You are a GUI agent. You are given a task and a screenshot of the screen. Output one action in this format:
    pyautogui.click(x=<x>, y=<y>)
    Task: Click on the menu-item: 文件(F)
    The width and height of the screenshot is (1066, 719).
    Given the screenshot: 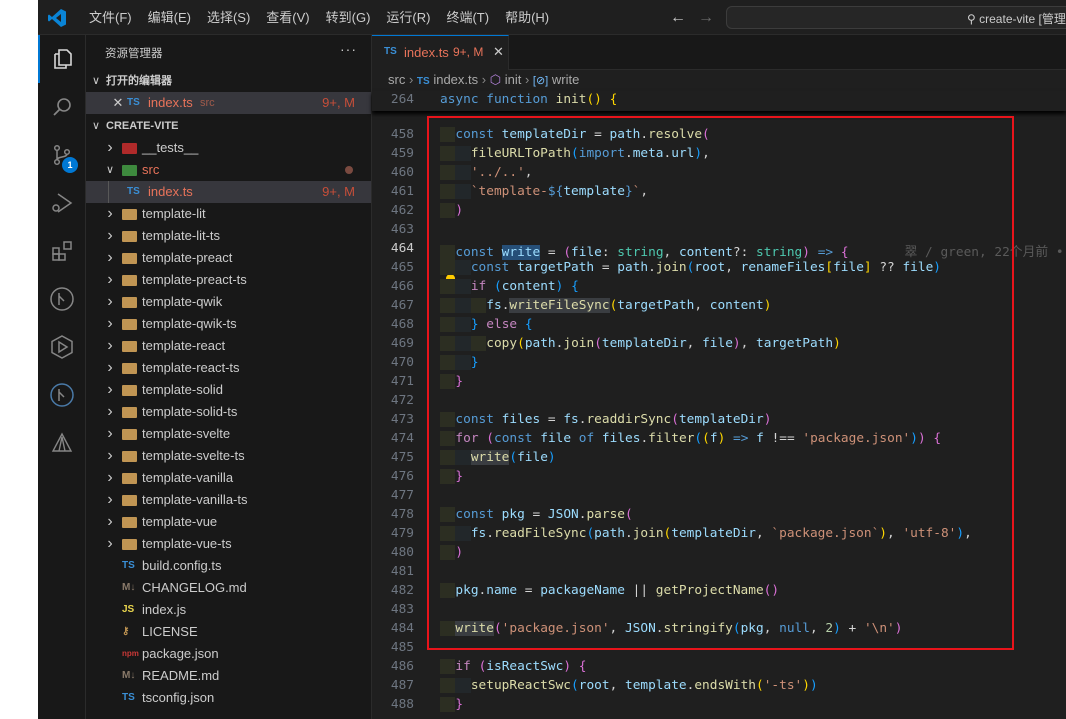 What is the action you would take?
    pyautogui.click(x=110, y=17)
    